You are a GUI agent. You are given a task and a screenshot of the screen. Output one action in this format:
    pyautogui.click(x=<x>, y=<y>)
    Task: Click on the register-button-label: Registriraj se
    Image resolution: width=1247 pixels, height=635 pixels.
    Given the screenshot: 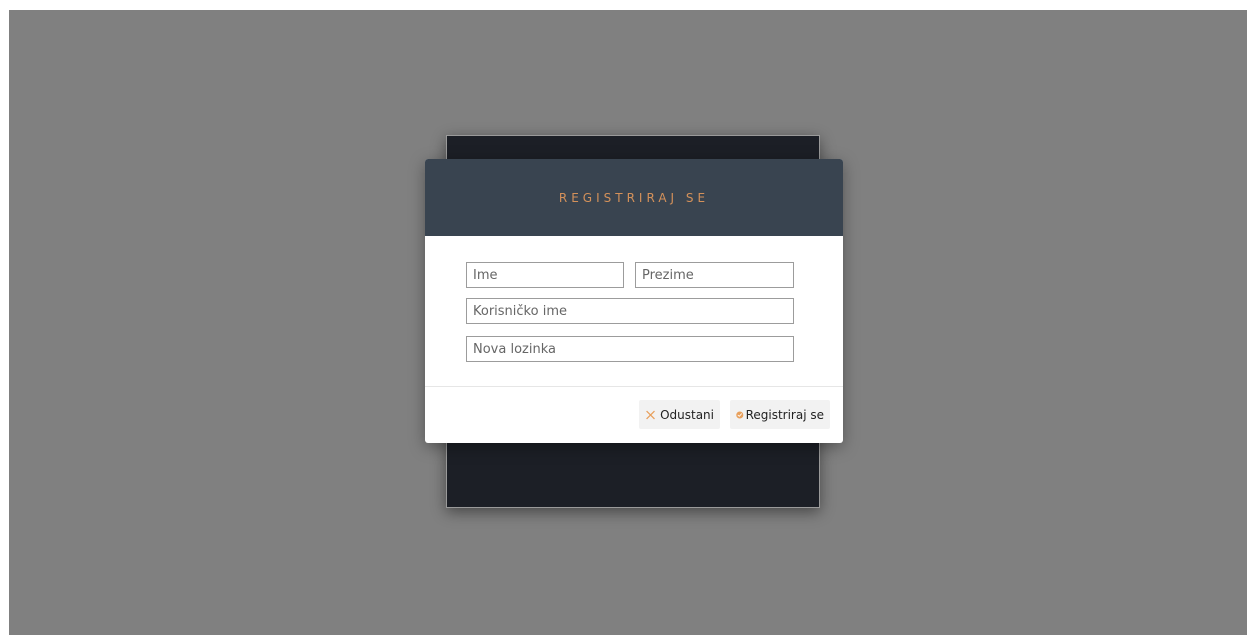 What is the action you would take?
    pyautogui.click(x=784, y=414)
    